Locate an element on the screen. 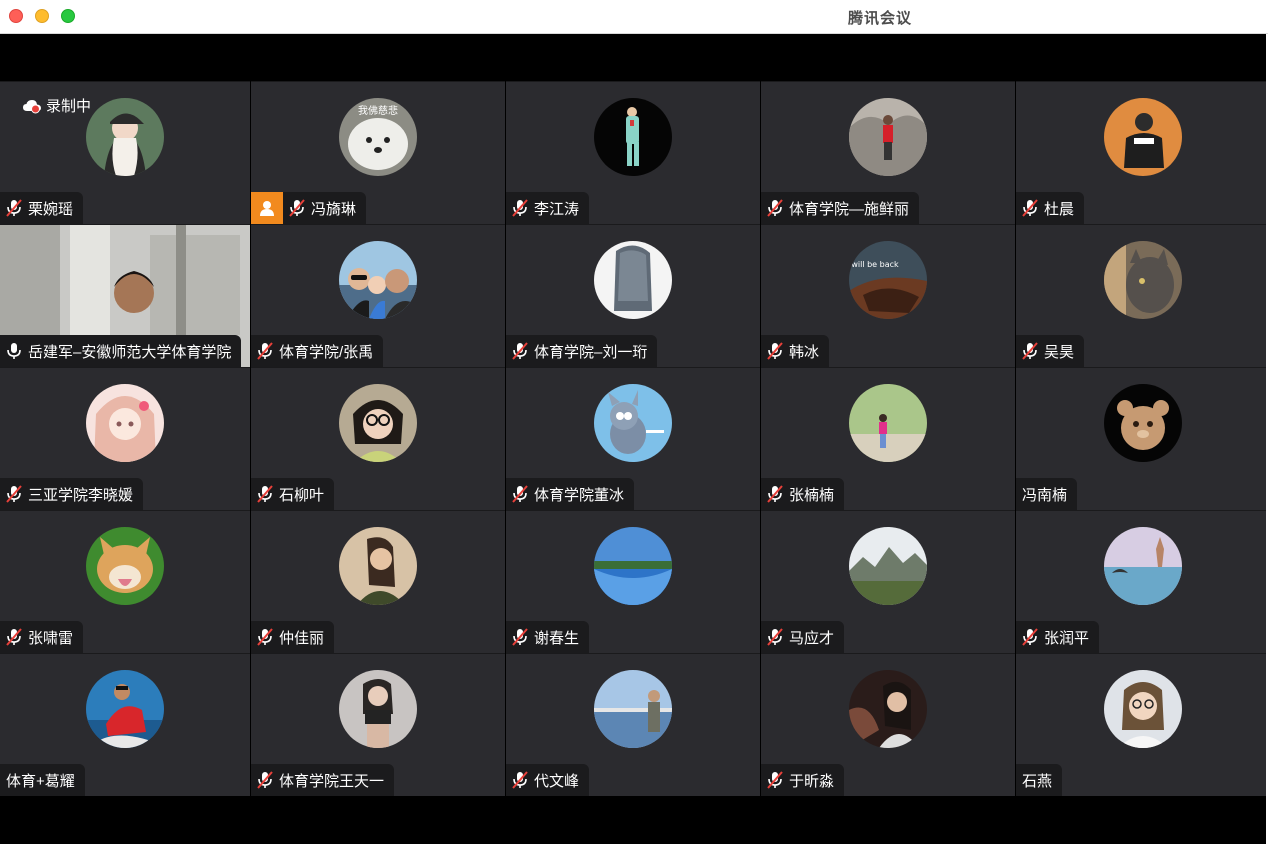 Image resolution: width=1268 pixels, height=844 pixels. cloud-record-icon is located at coordinates (32, 106).